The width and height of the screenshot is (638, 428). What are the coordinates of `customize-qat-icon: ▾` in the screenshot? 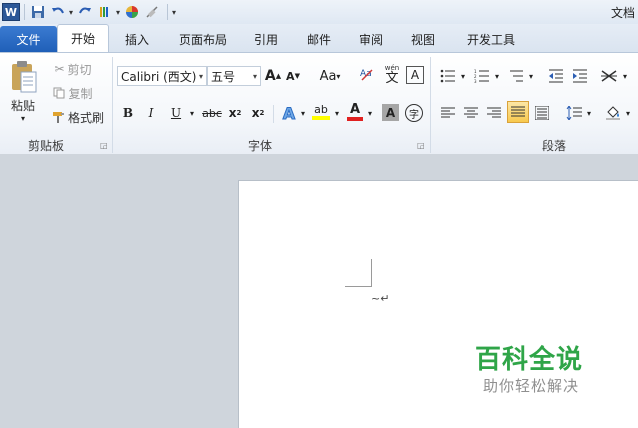 It's located at (174, 12).